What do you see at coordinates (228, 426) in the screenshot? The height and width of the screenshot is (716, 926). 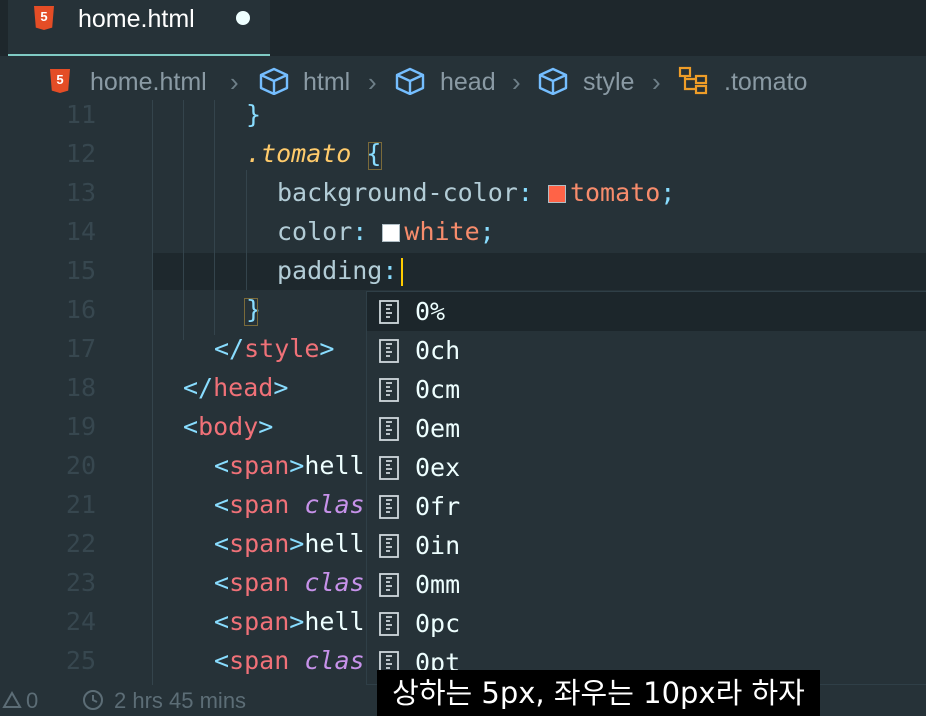 I see `code-line-19: <body>` at bounding box center [228, 426].